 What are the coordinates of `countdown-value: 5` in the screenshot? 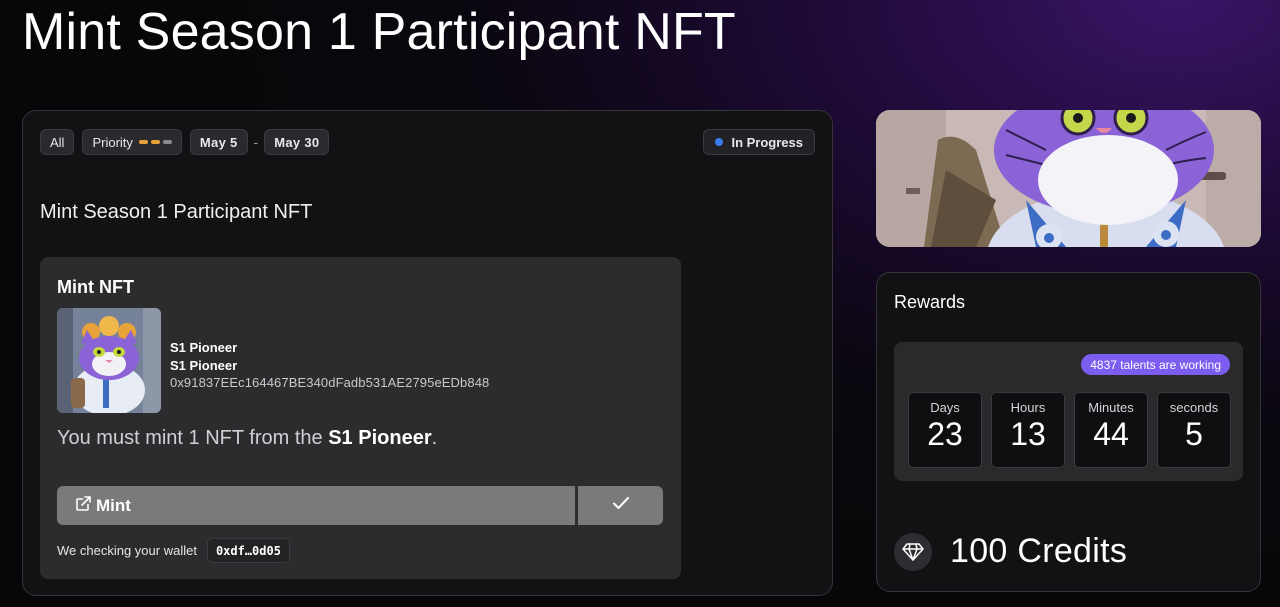 It's located at (1194, 434).